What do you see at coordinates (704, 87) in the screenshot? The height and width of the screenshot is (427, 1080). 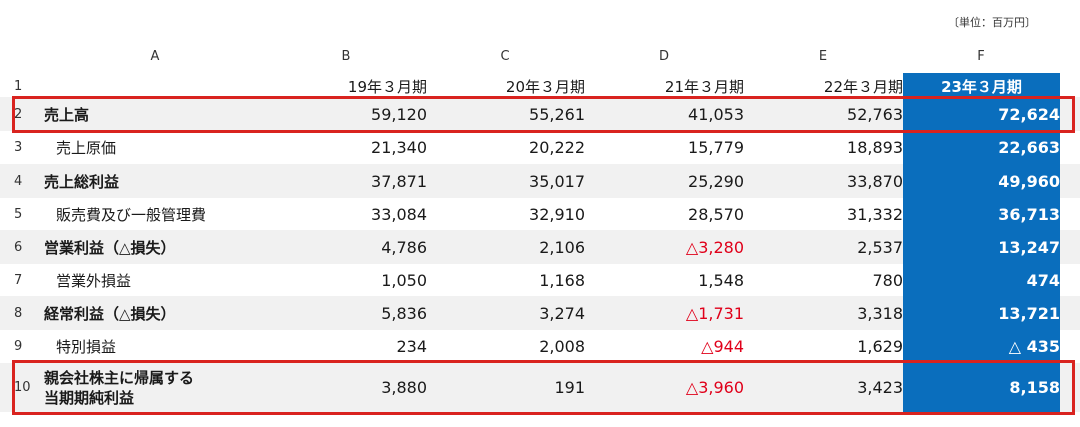 I see `period-header-21: 21年３月期` at bounding box center [704, 87].